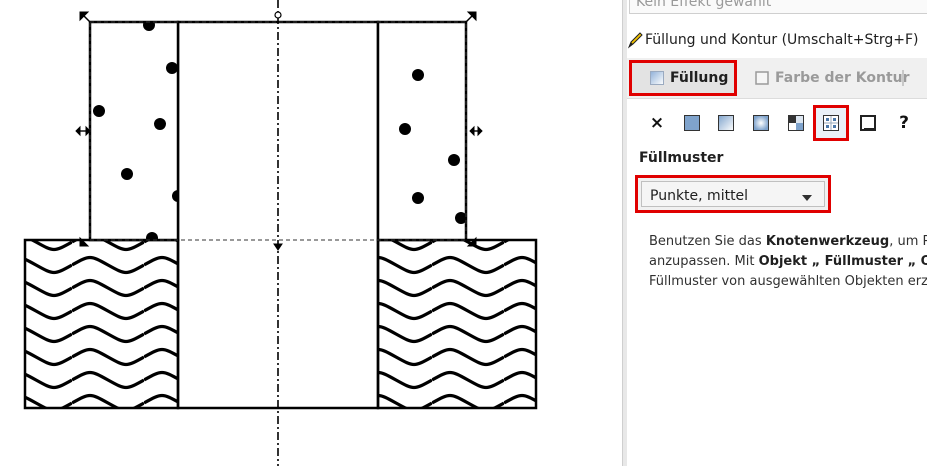  What do you see at coordinates (457, 324) in the screenshot?
I see `wave-block-right` at bounding box center [457, 324].